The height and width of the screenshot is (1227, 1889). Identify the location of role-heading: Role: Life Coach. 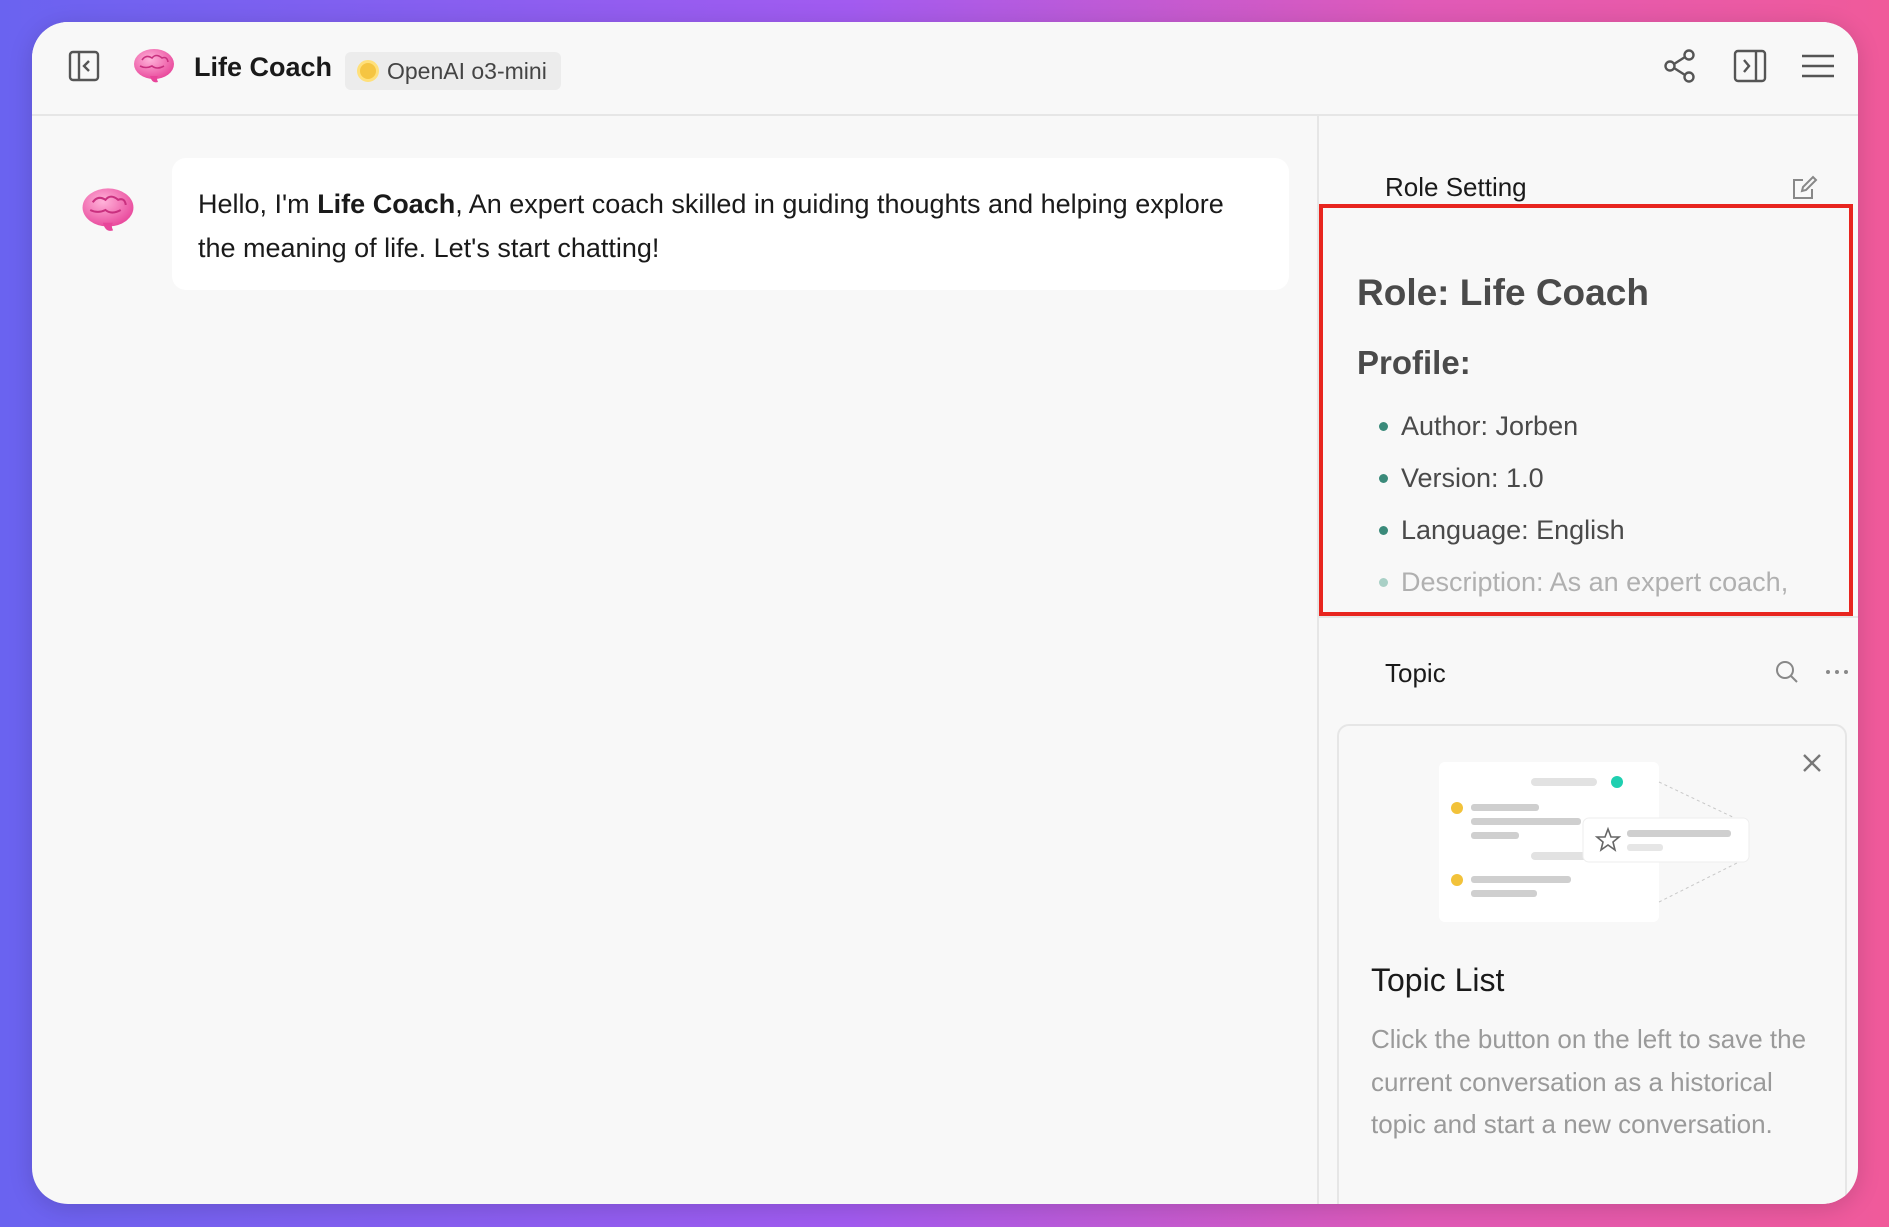
(1503, 292).